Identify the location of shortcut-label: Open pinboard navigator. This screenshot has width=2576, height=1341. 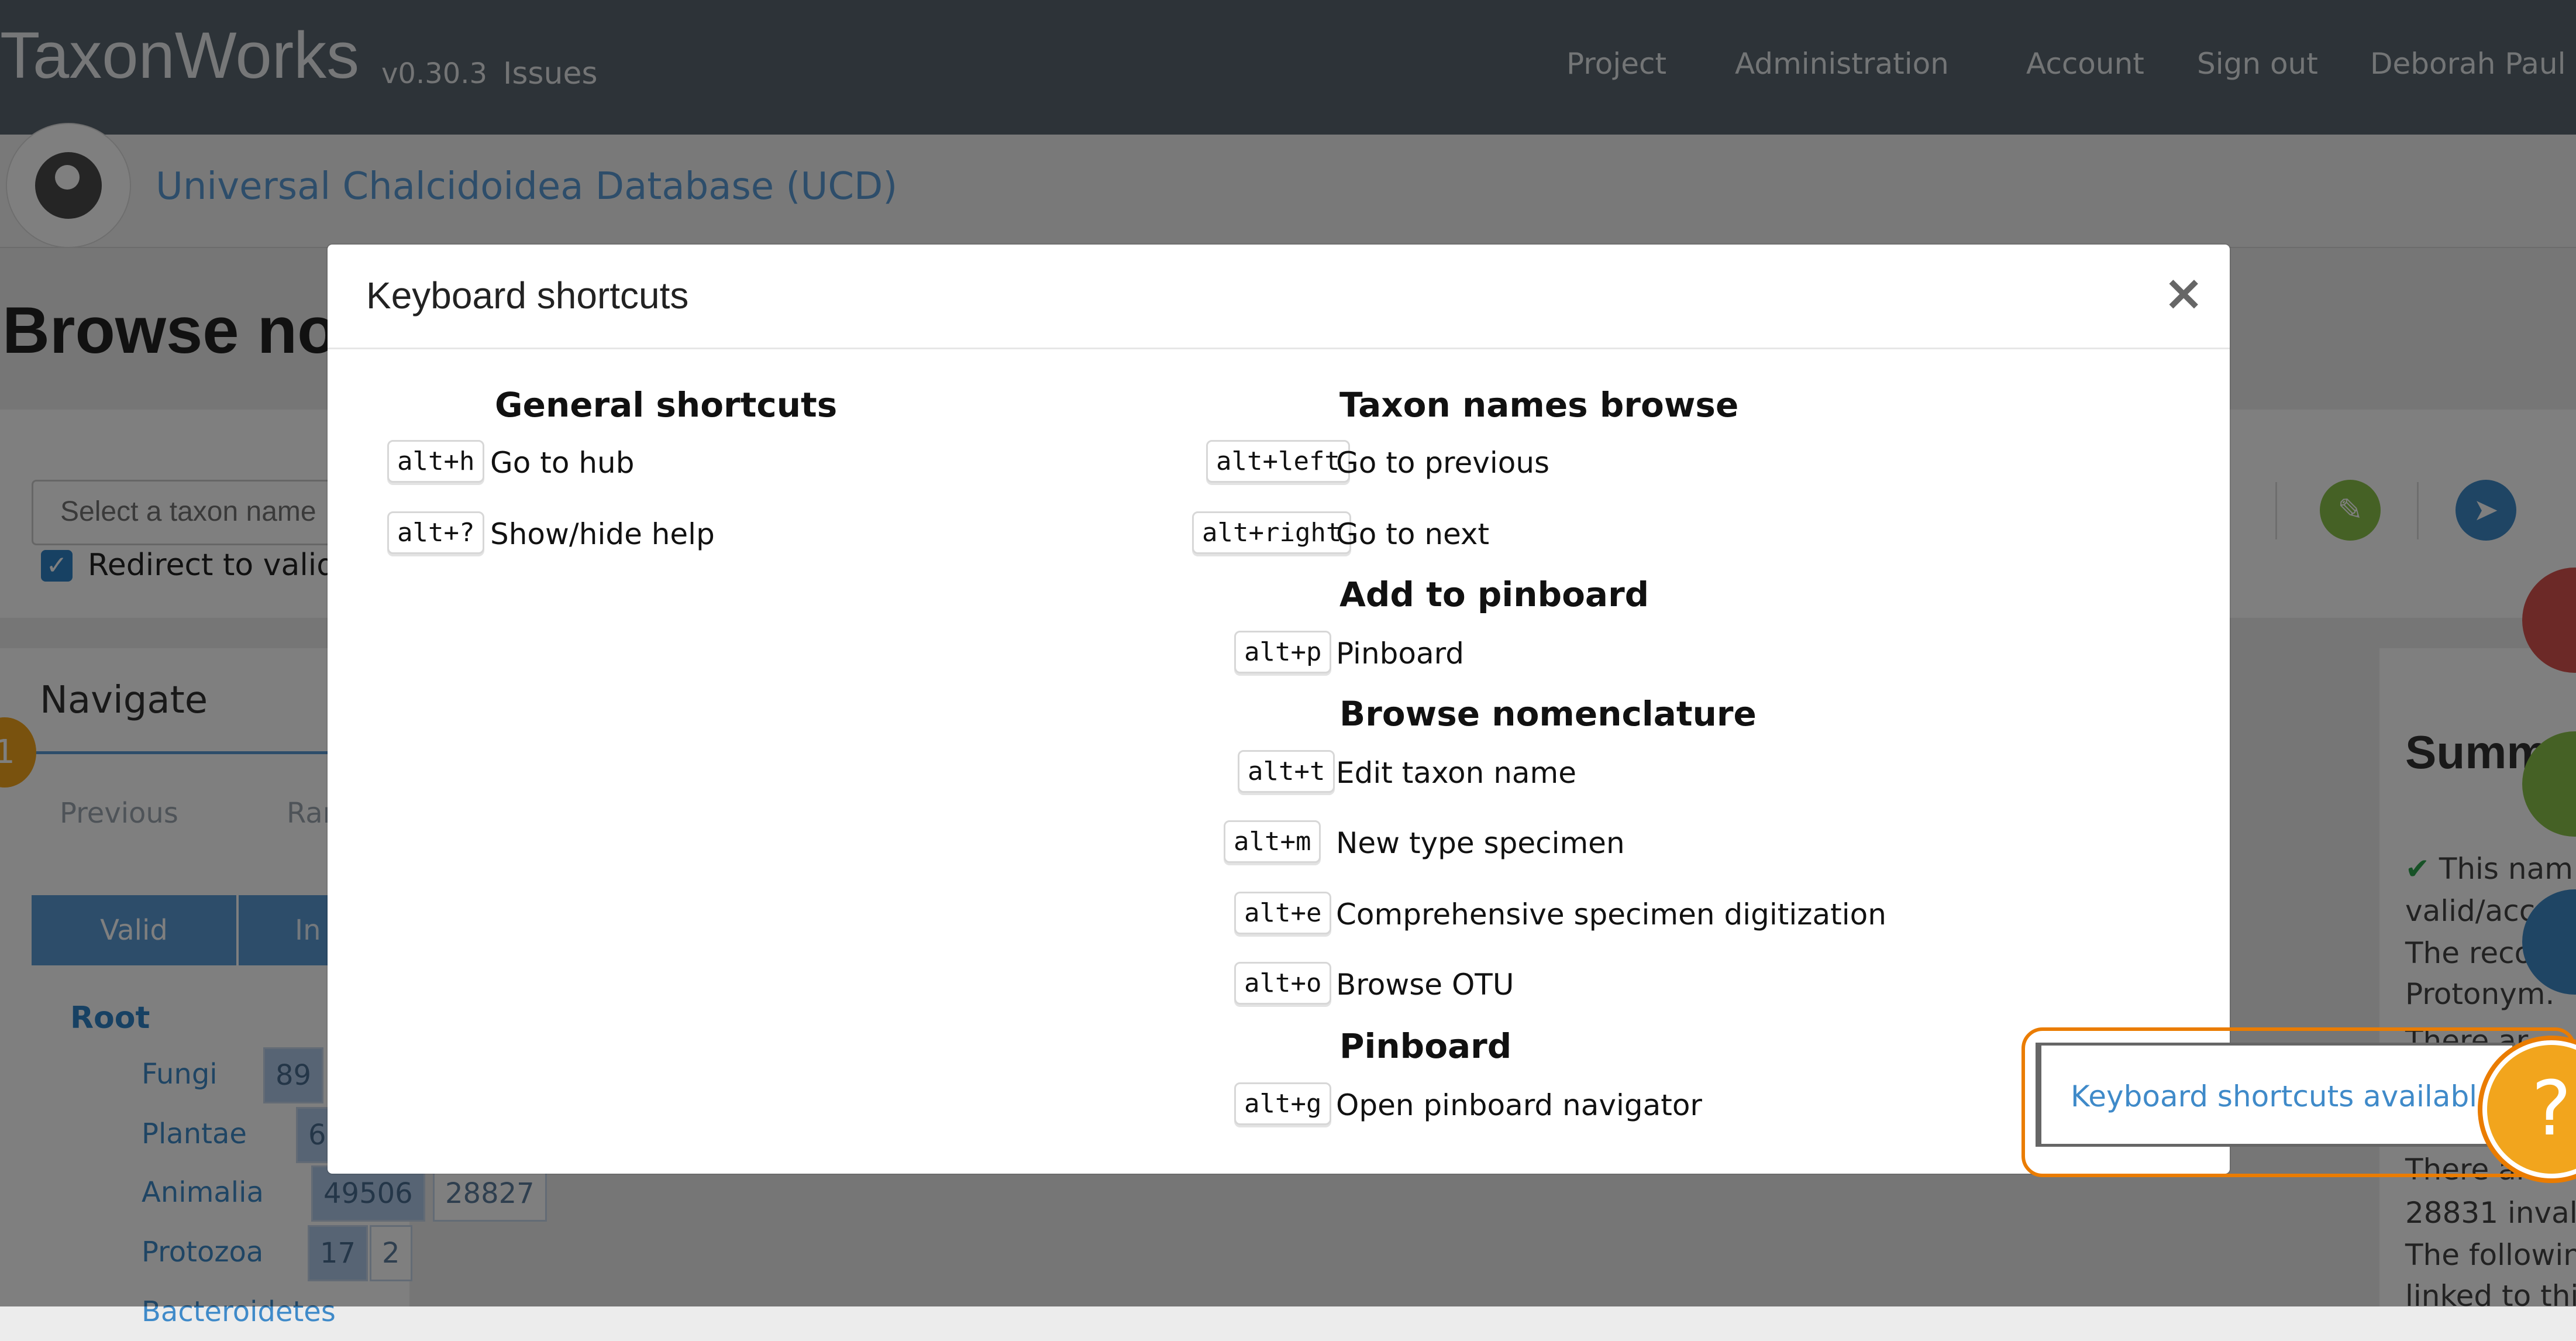
(1519, 1105).